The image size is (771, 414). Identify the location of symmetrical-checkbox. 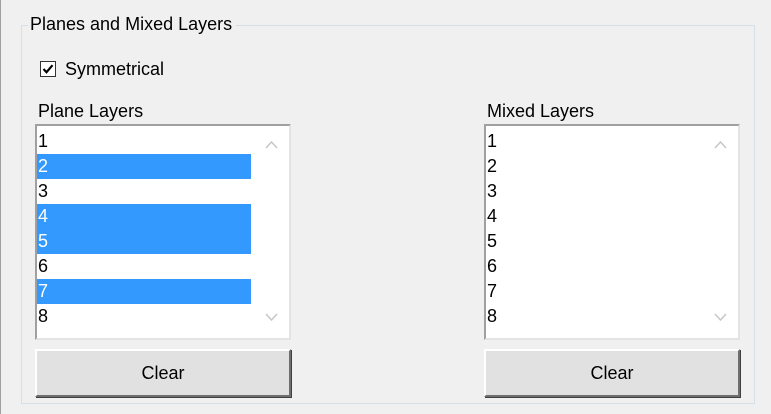
(48, 69).